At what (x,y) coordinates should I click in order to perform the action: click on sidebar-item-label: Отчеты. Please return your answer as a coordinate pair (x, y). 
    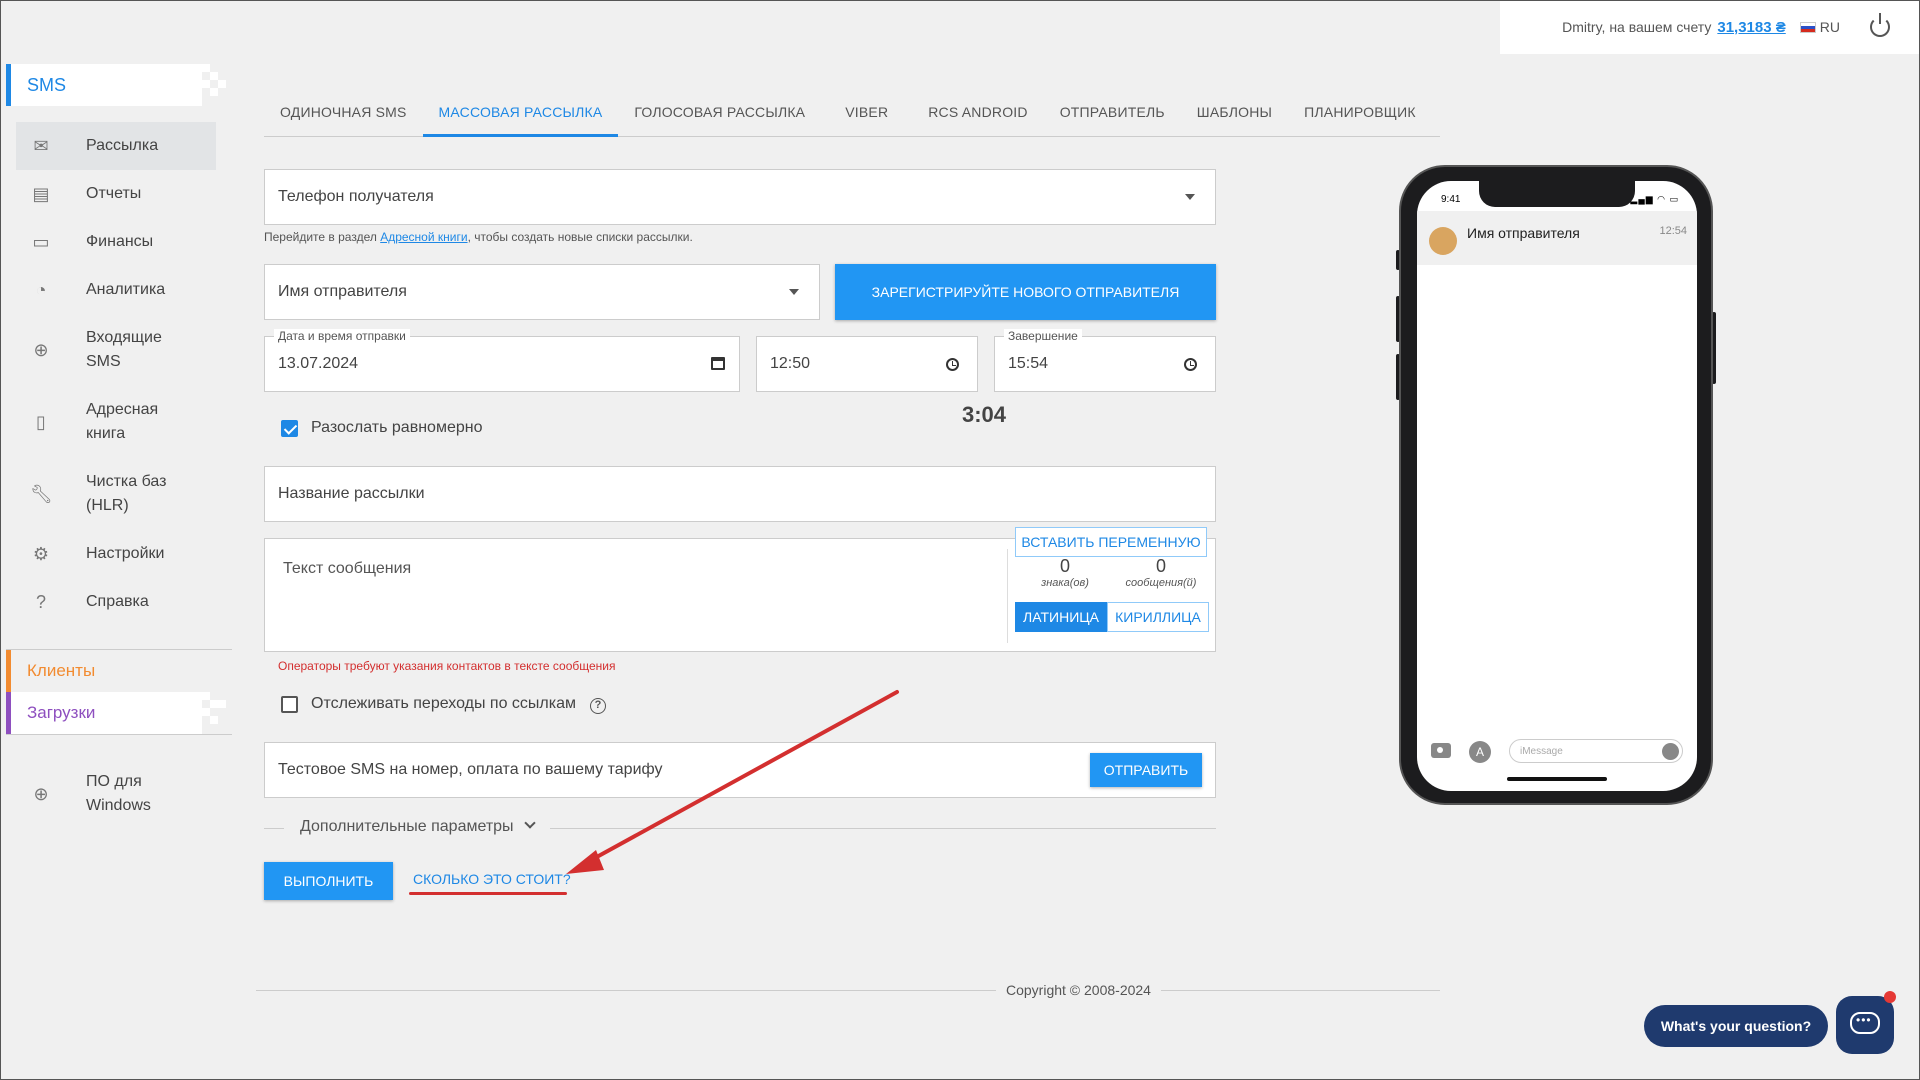
    Looking at the image, I should click on (114, 193).